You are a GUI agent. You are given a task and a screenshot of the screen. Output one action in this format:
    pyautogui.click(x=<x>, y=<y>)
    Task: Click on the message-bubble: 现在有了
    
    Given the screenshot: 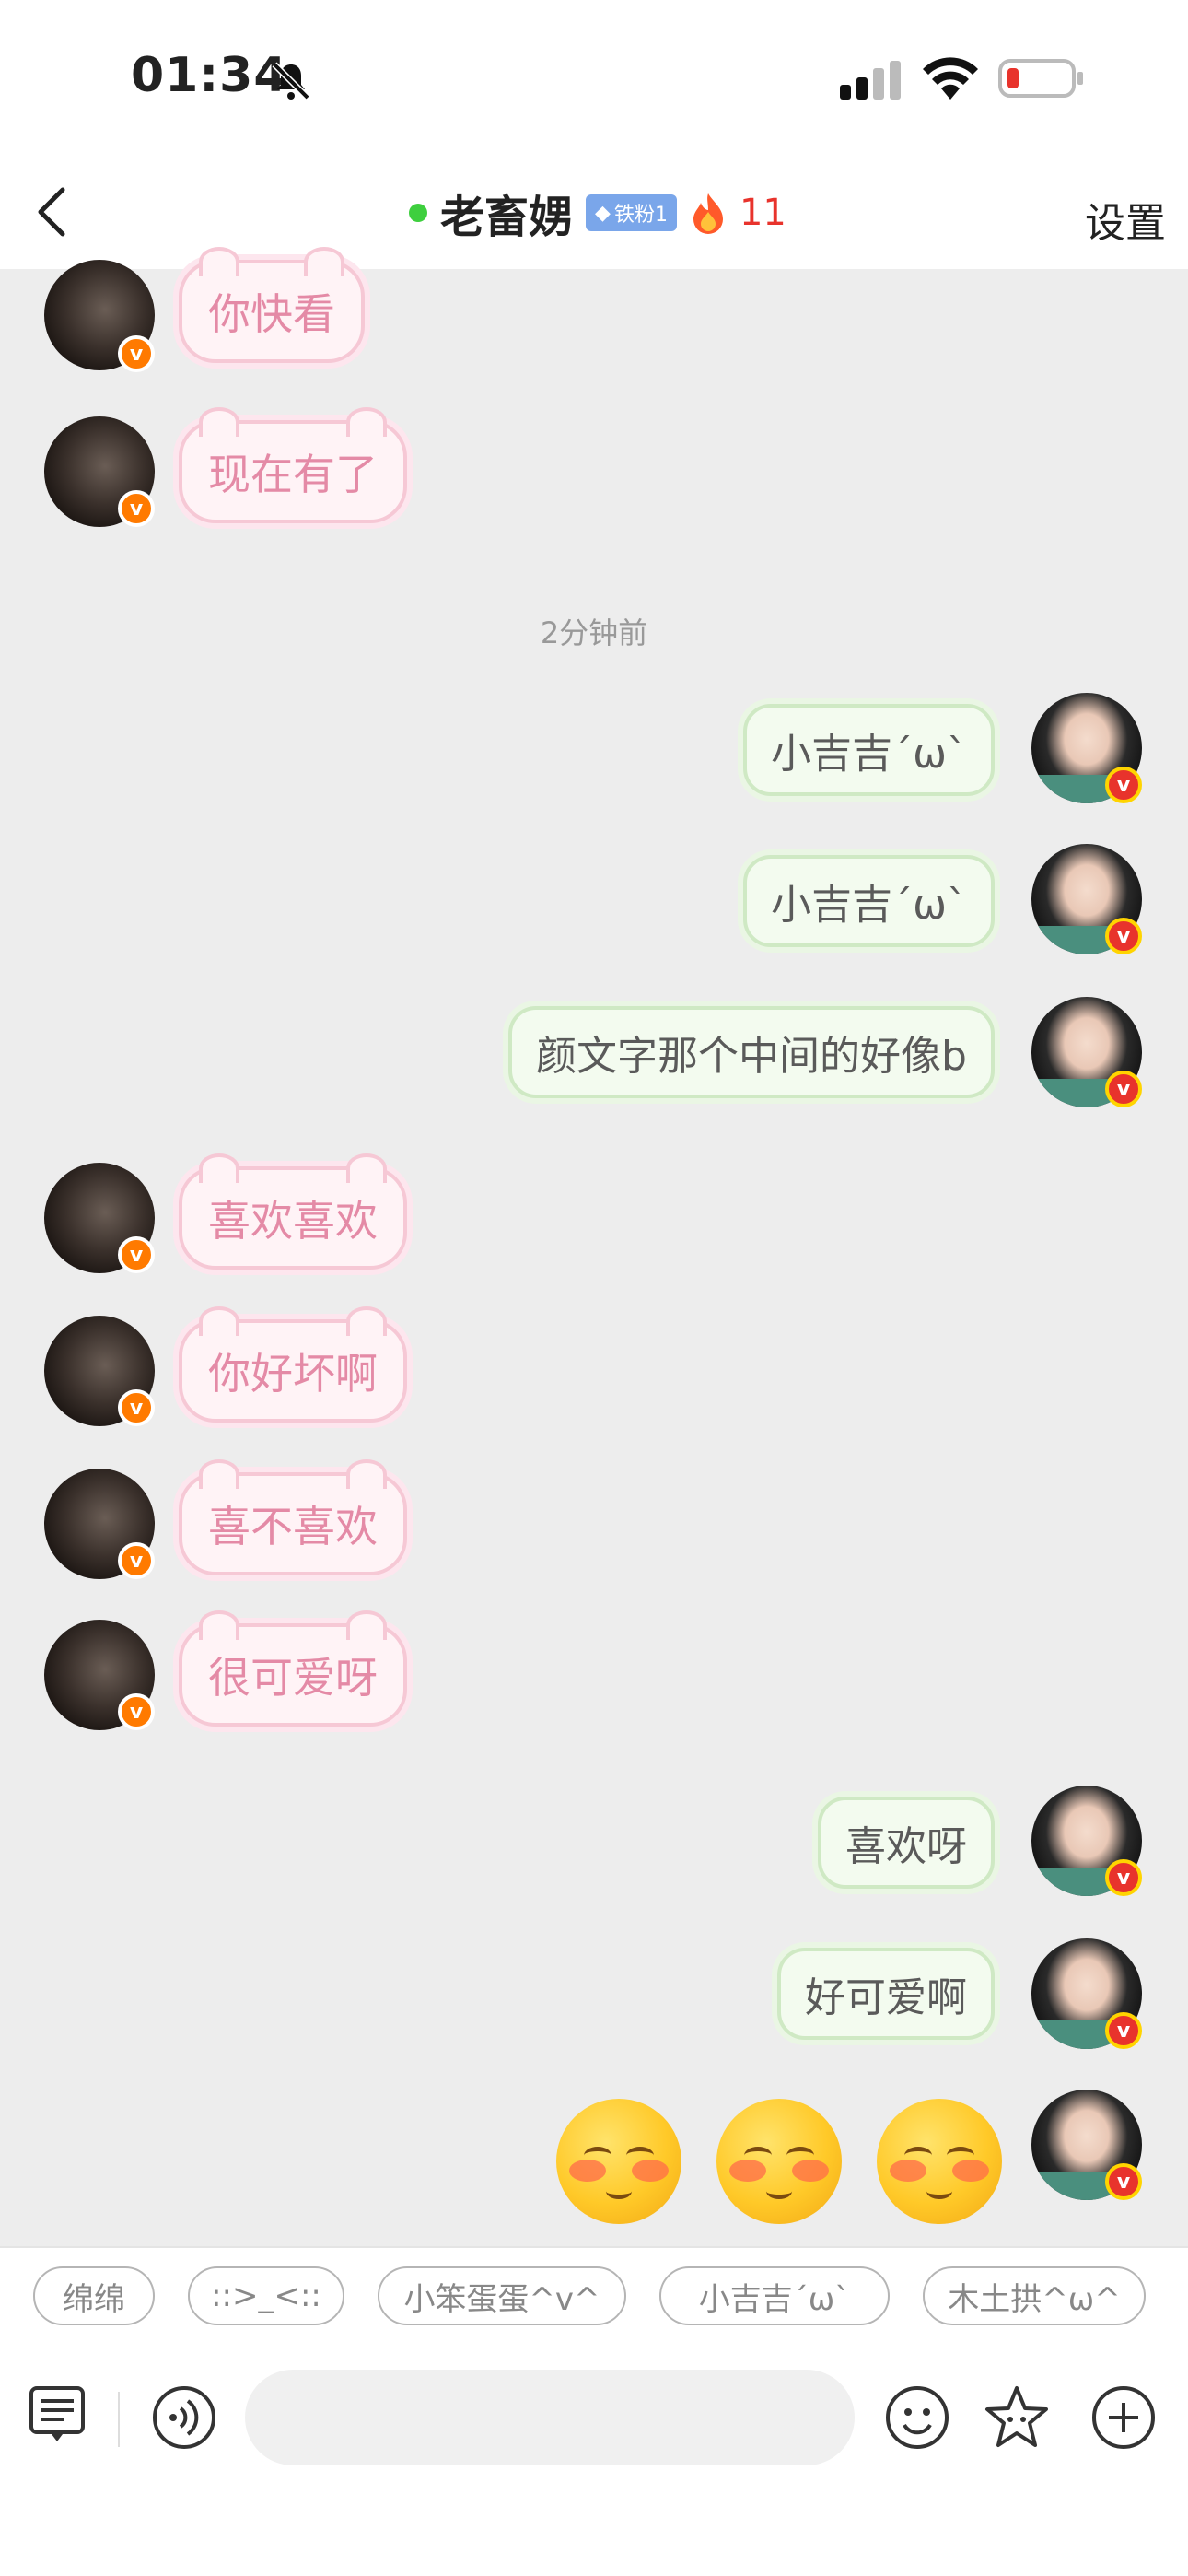 What is the action you would take?
    pyautogui.click(x=293, y=465)
    